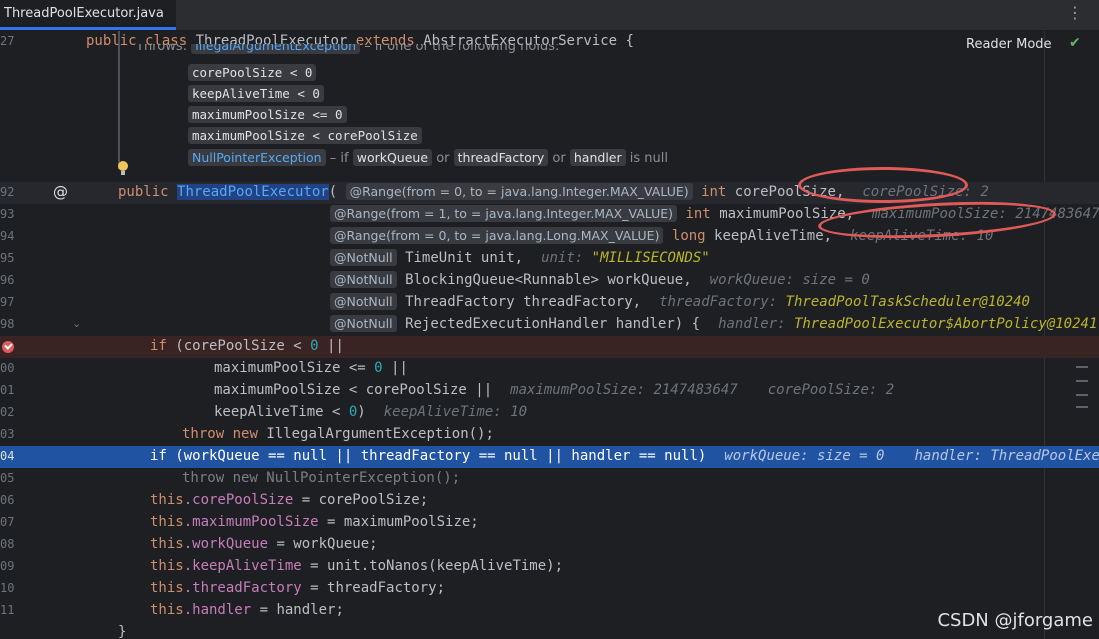 The height and width of the screenshot is (639, 1099). I want to click on doc-condition: maximumPoolSize < corePoolSize, so click(549, 138).